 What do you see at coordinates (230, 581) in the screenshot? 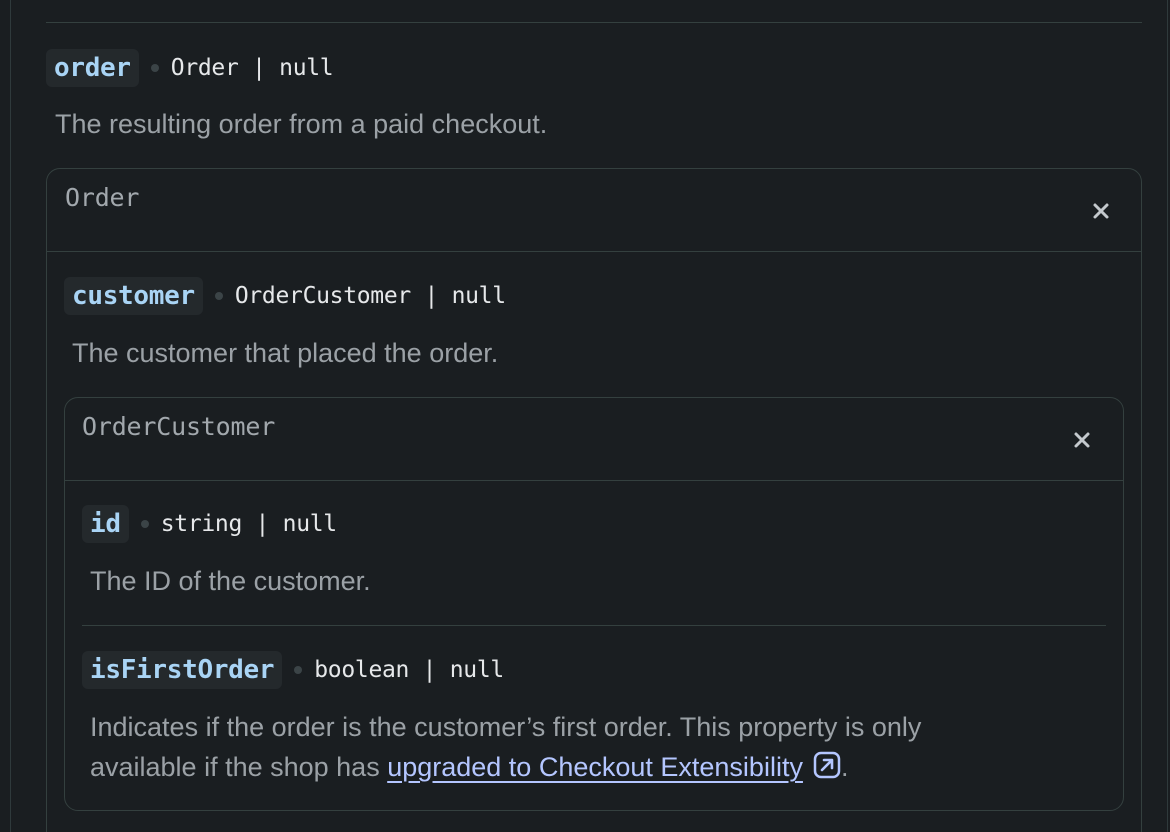
I see `id-description: The ID of the customer.` at bounding box center [230, 581].